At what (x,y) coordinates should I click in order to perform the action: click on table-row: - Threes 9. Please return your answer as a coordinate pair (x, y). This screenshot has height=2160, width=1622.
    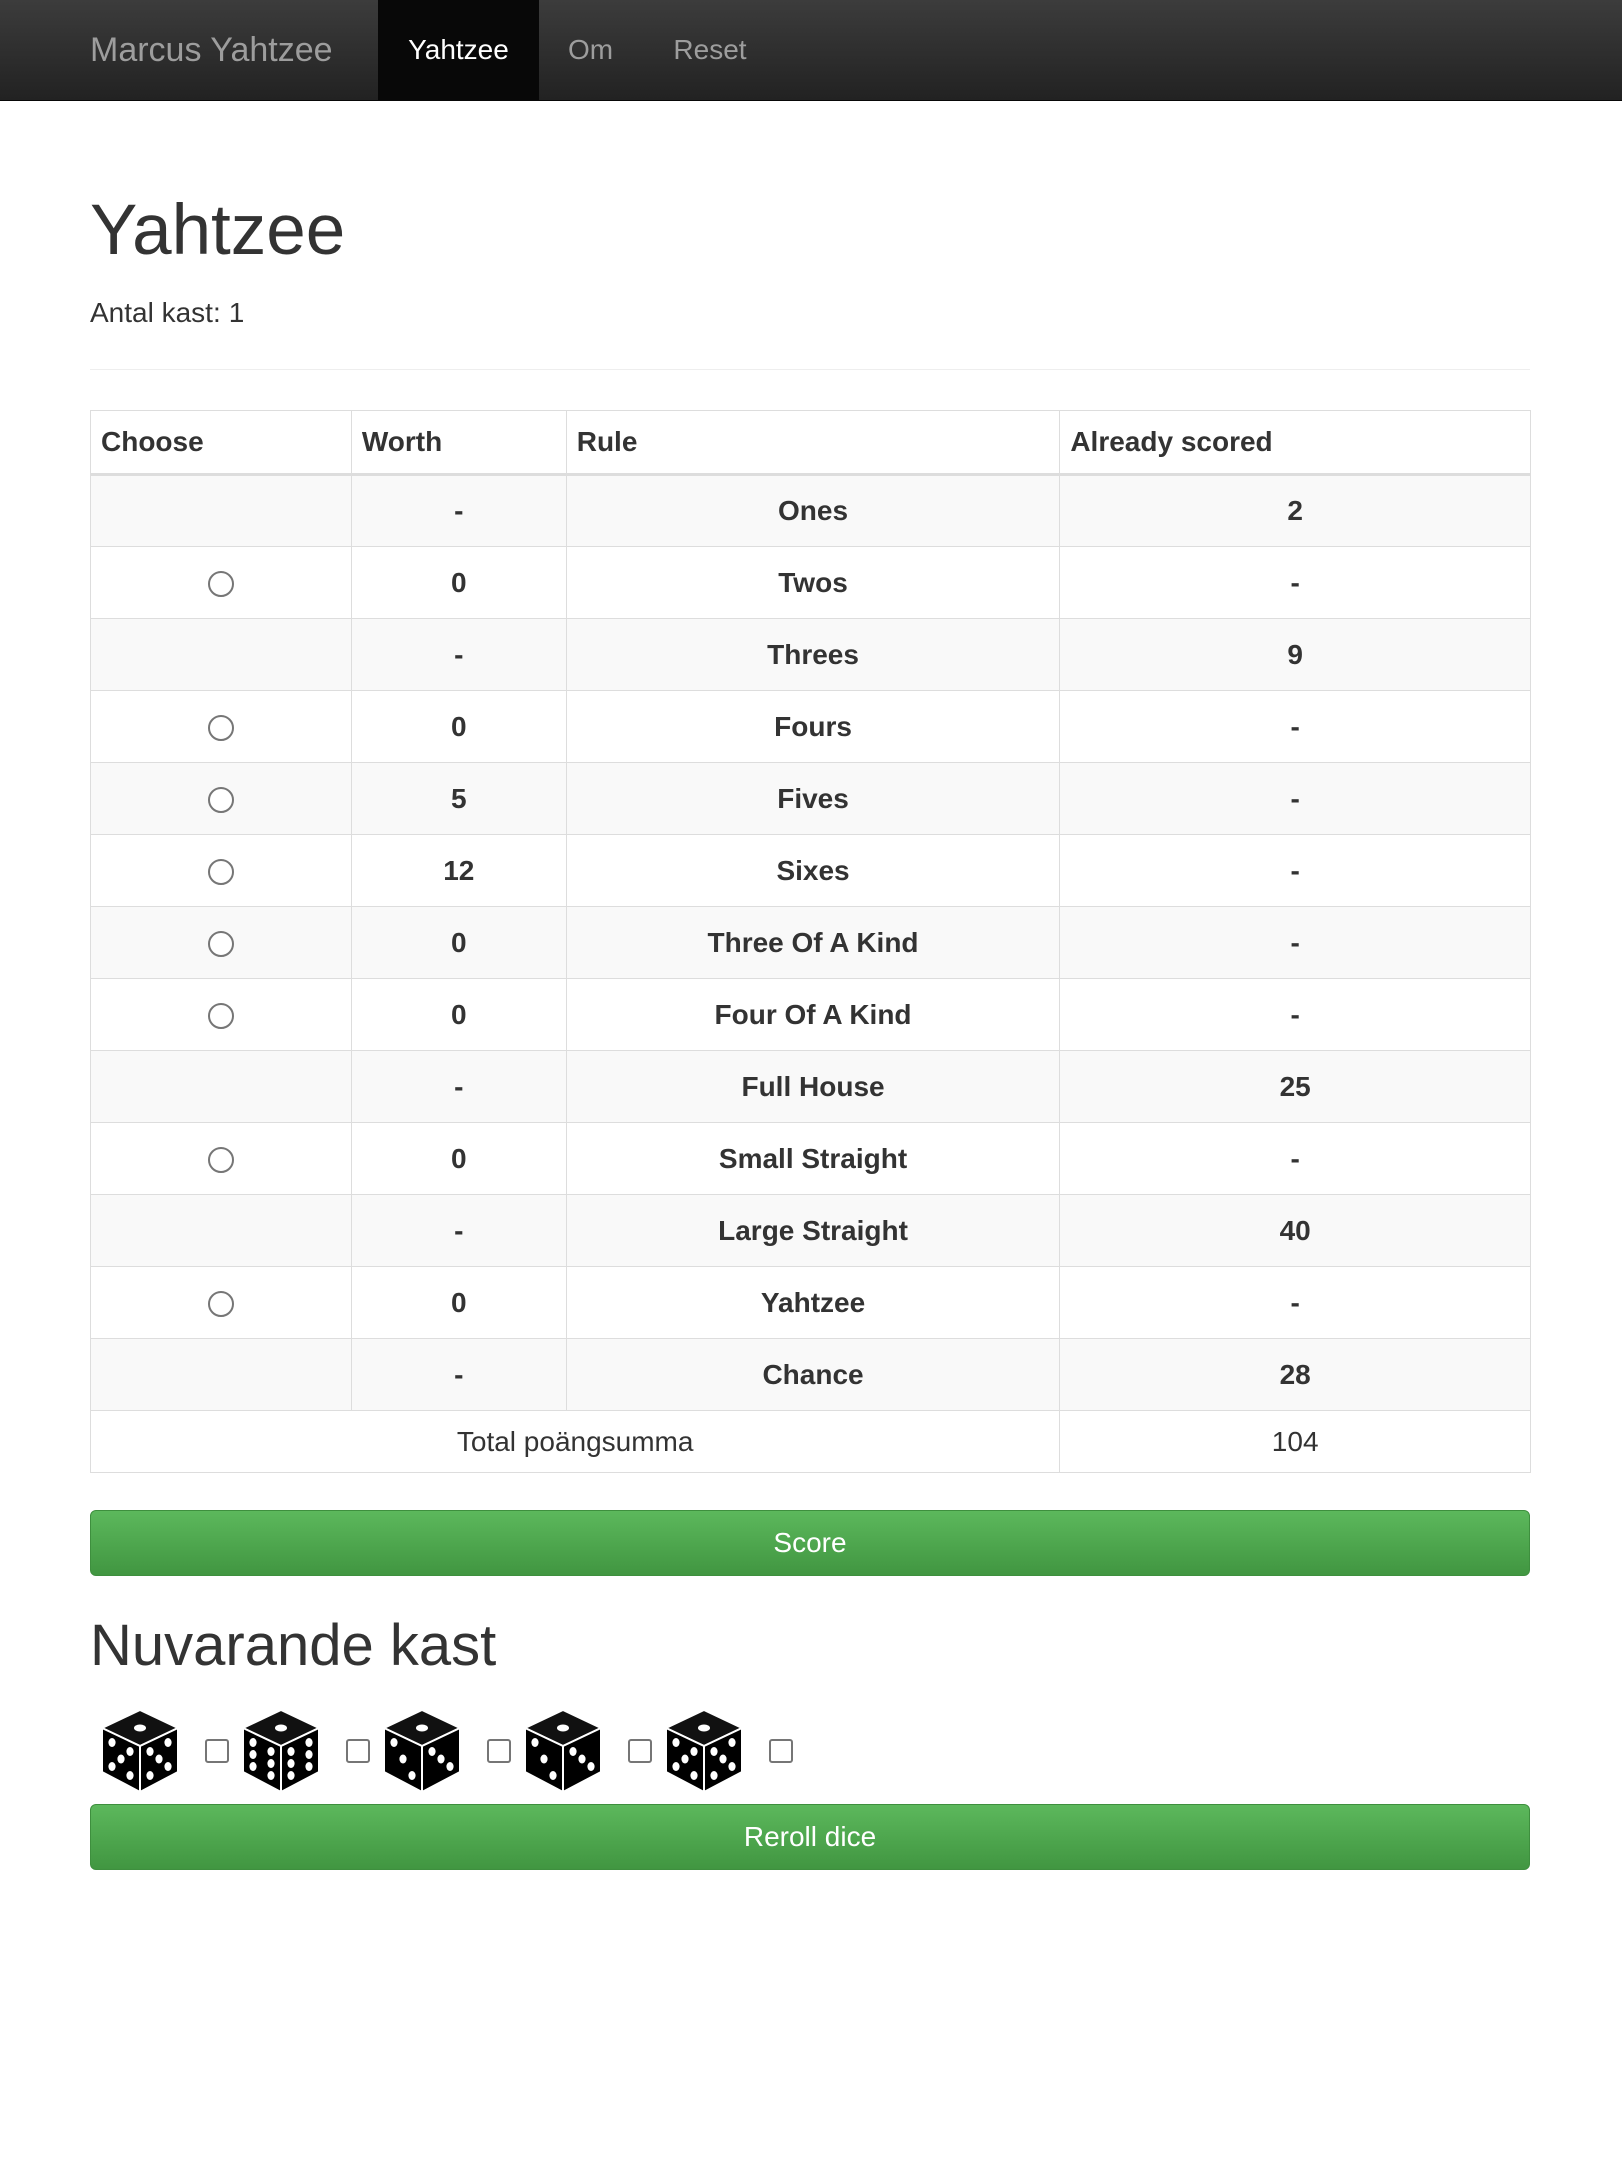
    Looking at the image, I should click on (810, 654).